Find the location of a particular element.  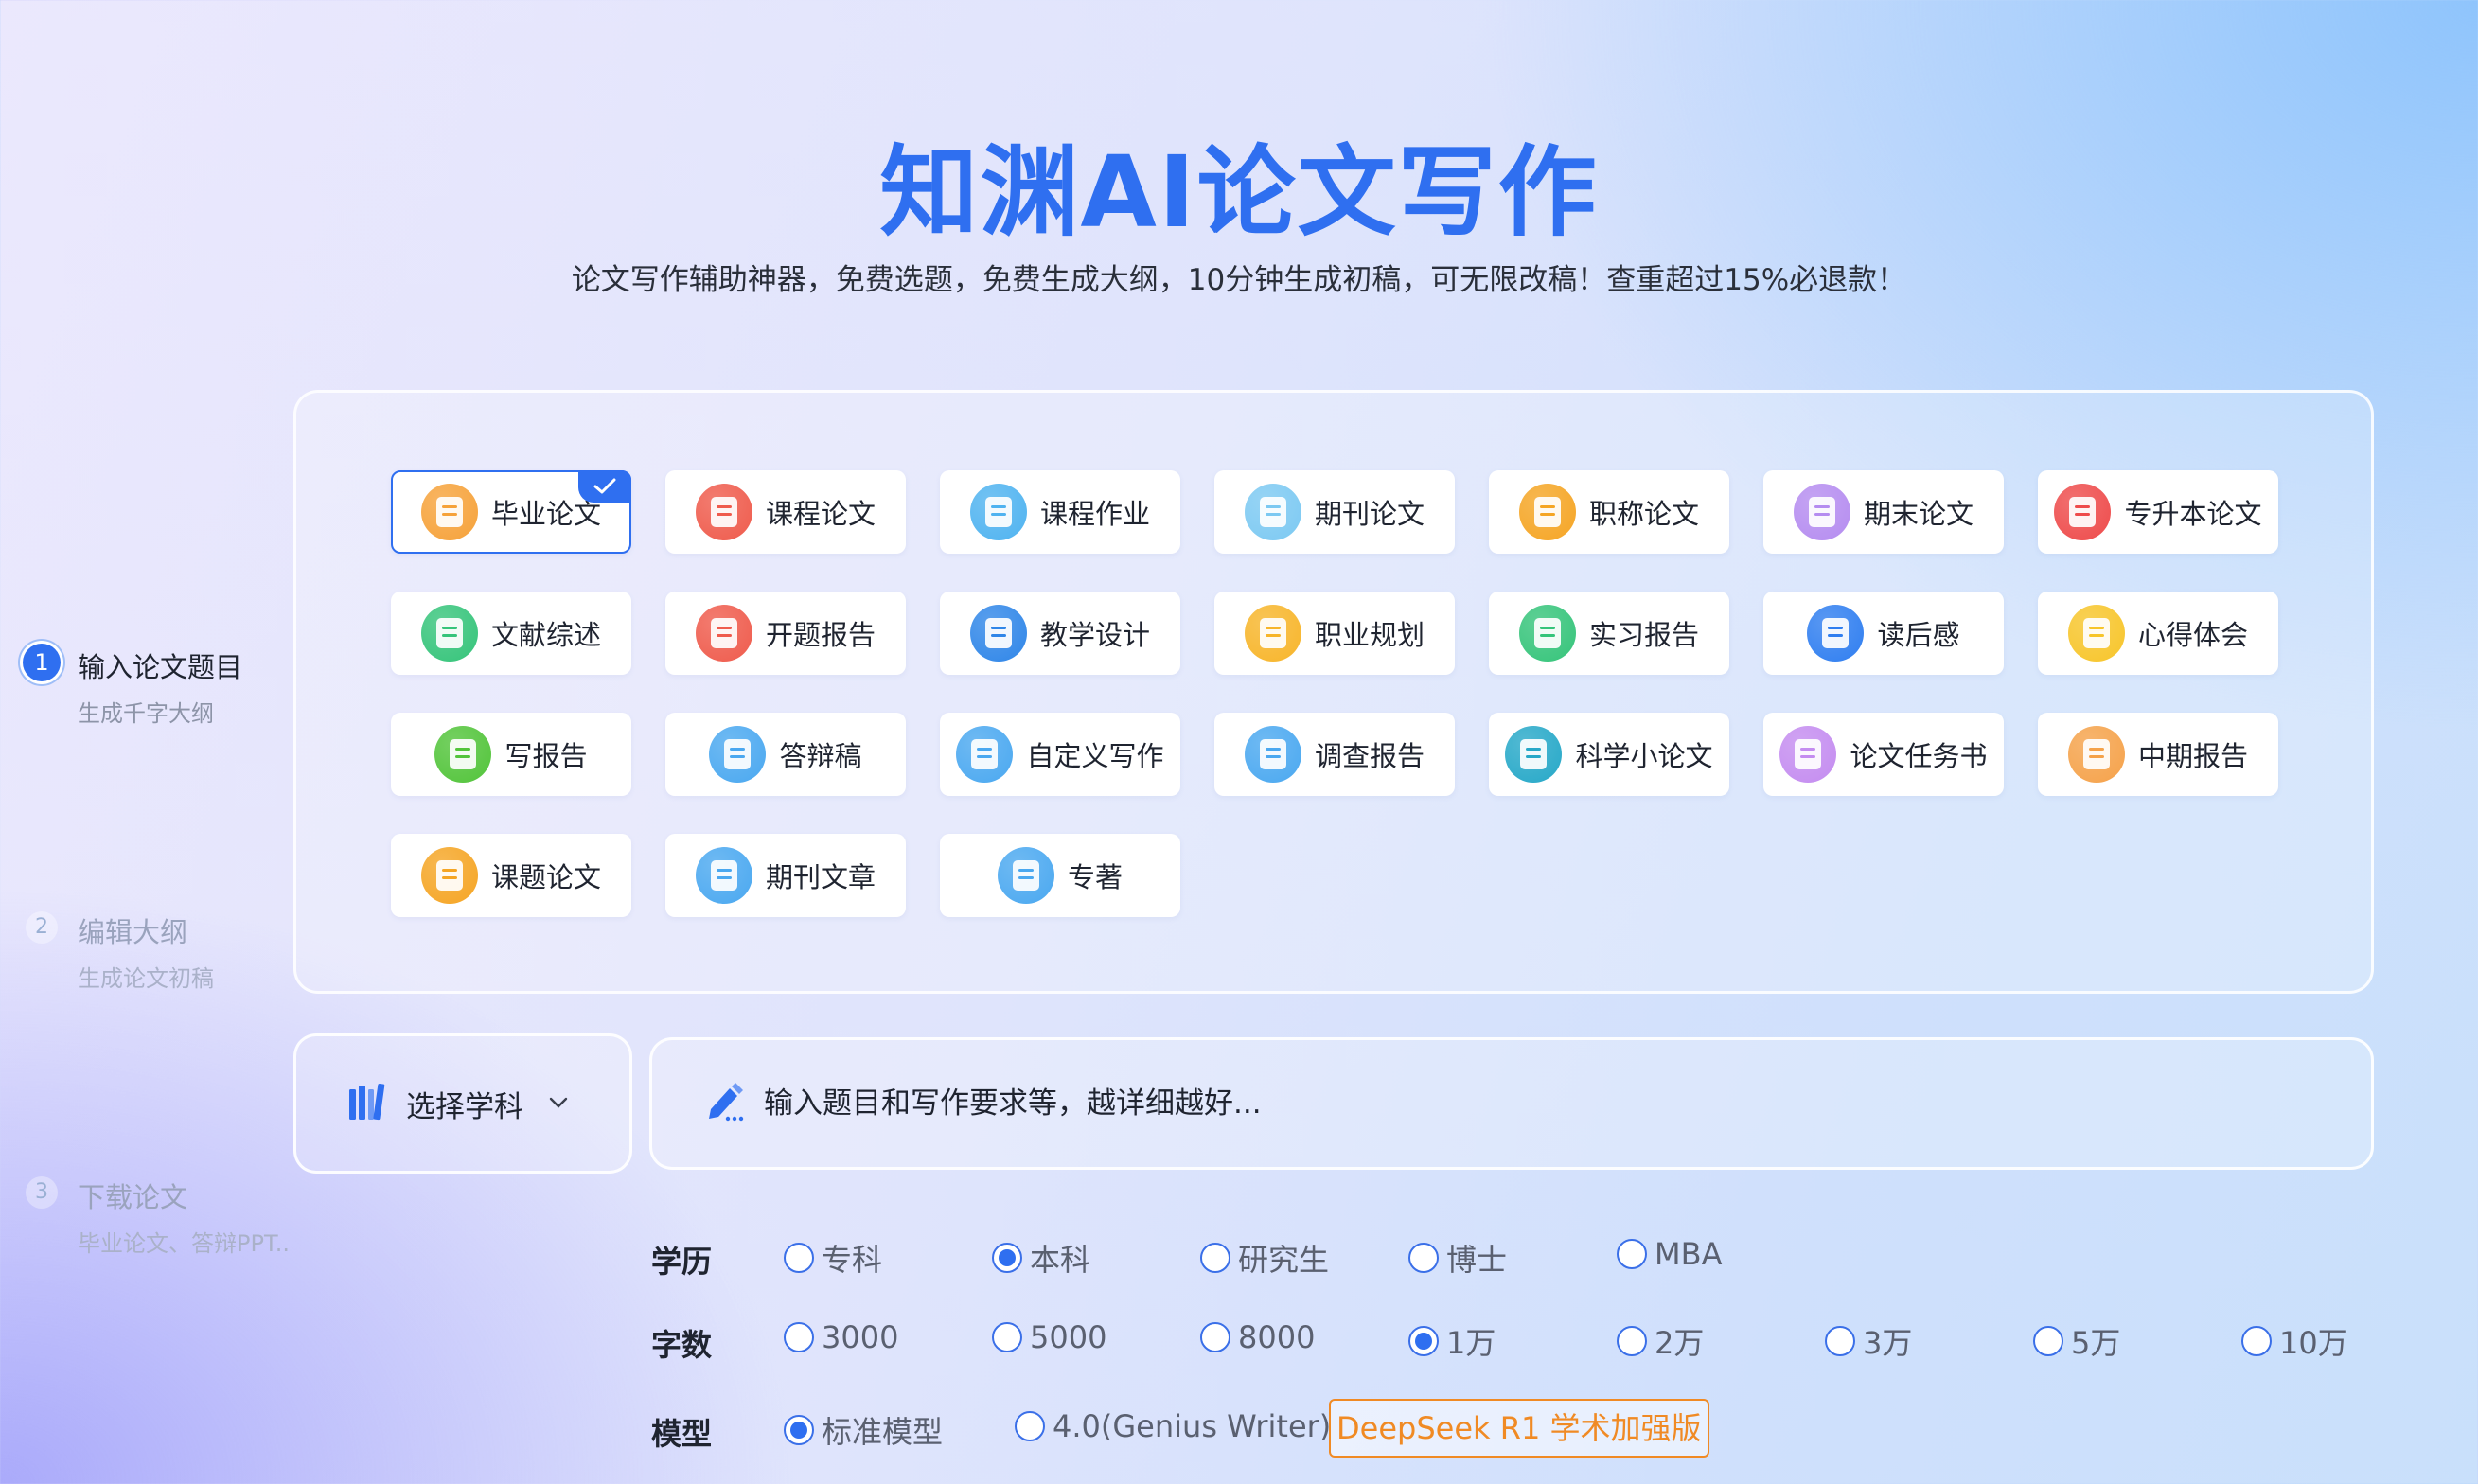

education-title: 学历 is located at coordinates (682, 1262).